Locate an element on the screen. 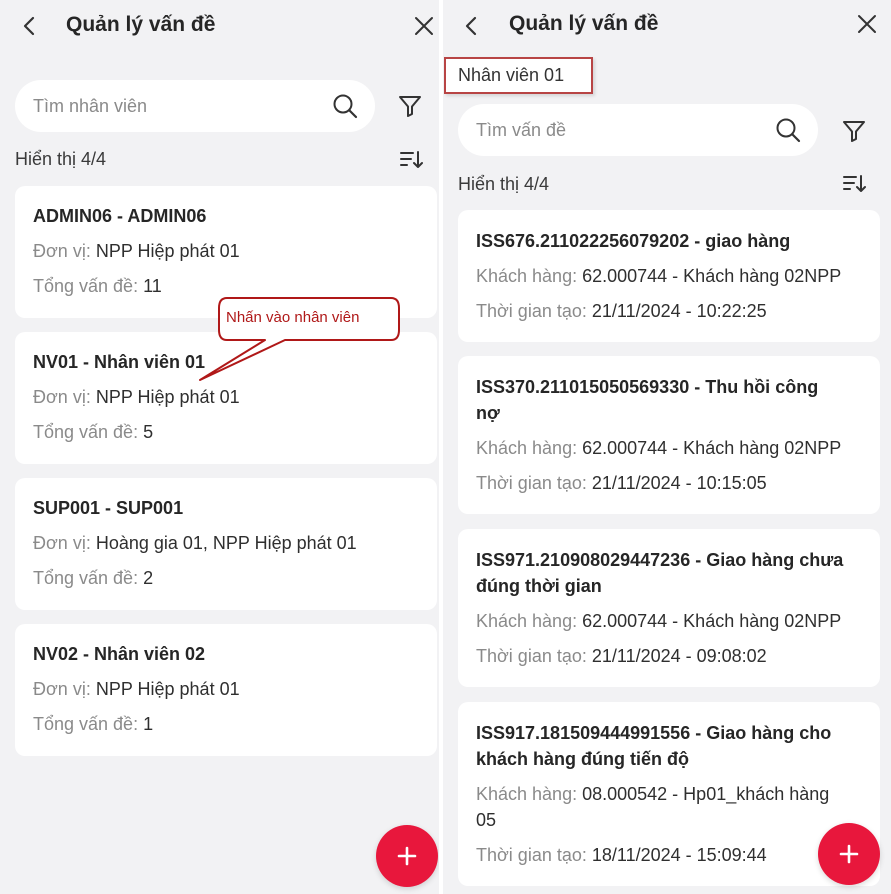  total-value: 1 is located at coordinates (146, 724).